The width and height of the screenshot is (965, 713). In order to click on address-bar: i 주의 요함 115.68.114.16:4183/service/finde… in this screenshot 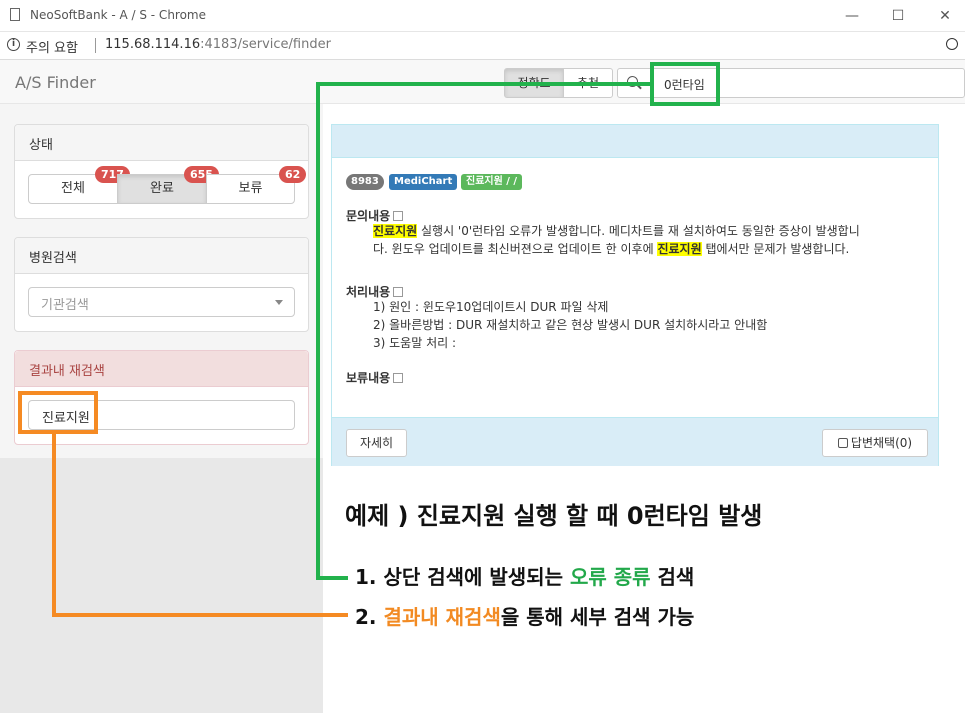, I will do `click(482, 46)`.